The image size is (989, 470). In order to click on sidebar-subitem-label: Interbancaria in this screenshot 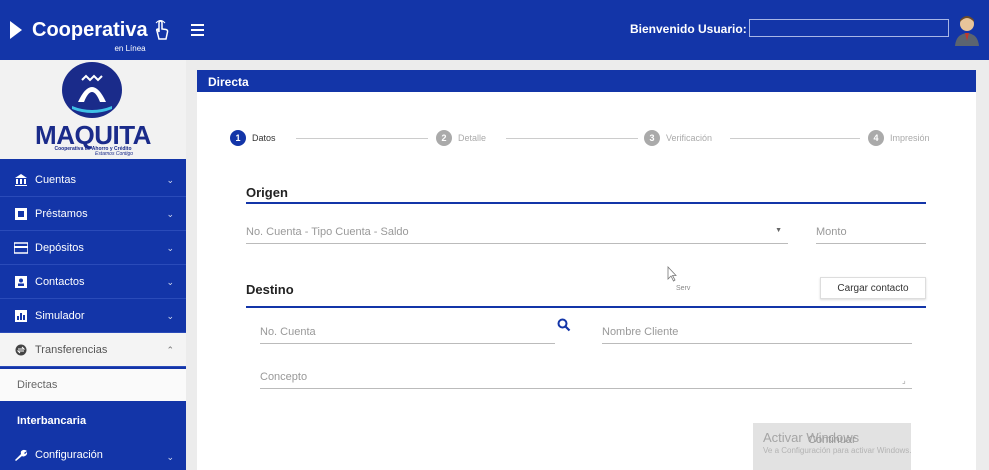, I will do `click(52, 421)`.